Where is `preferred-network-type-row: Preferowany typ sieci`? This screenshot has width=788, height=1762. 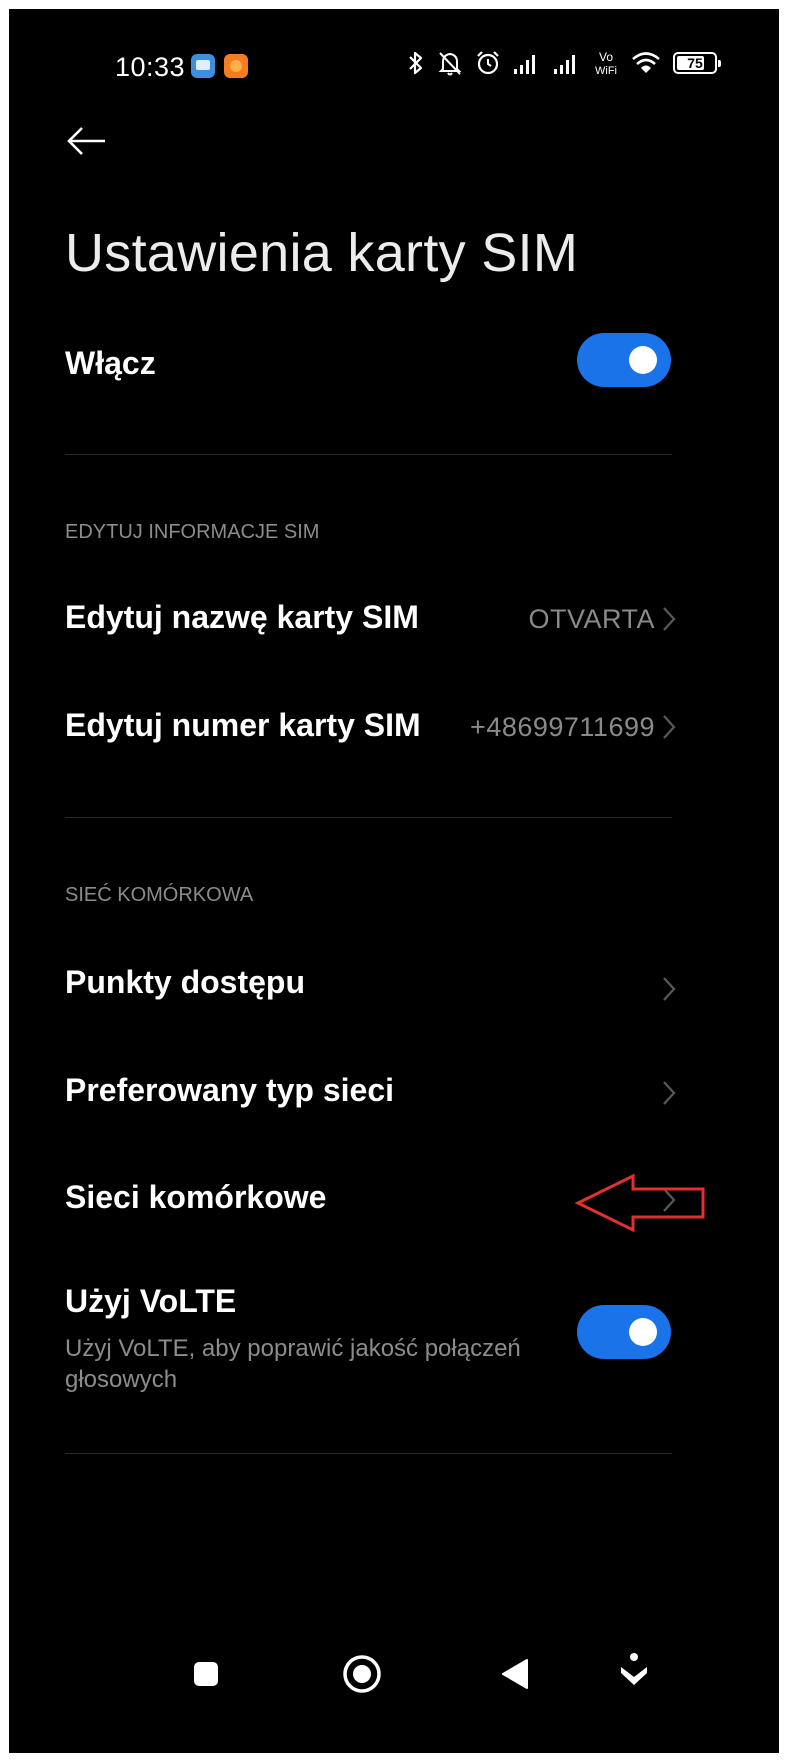 preferred-network-type-row: Preferowany typ sieci is located at coordinates (394, 1092).